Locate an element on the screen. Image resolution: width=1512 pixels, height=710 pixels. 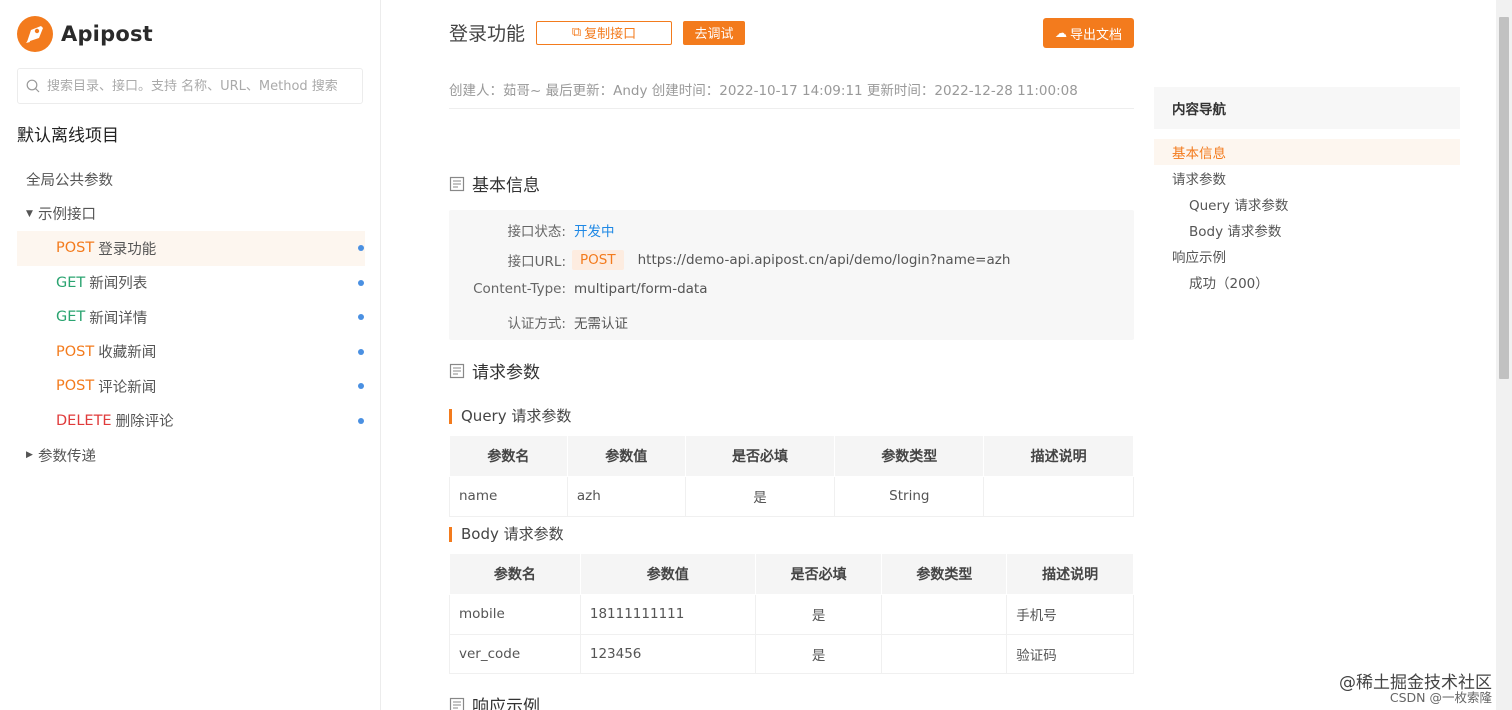
param-value: 123456 is located at coordinates (667, 653).